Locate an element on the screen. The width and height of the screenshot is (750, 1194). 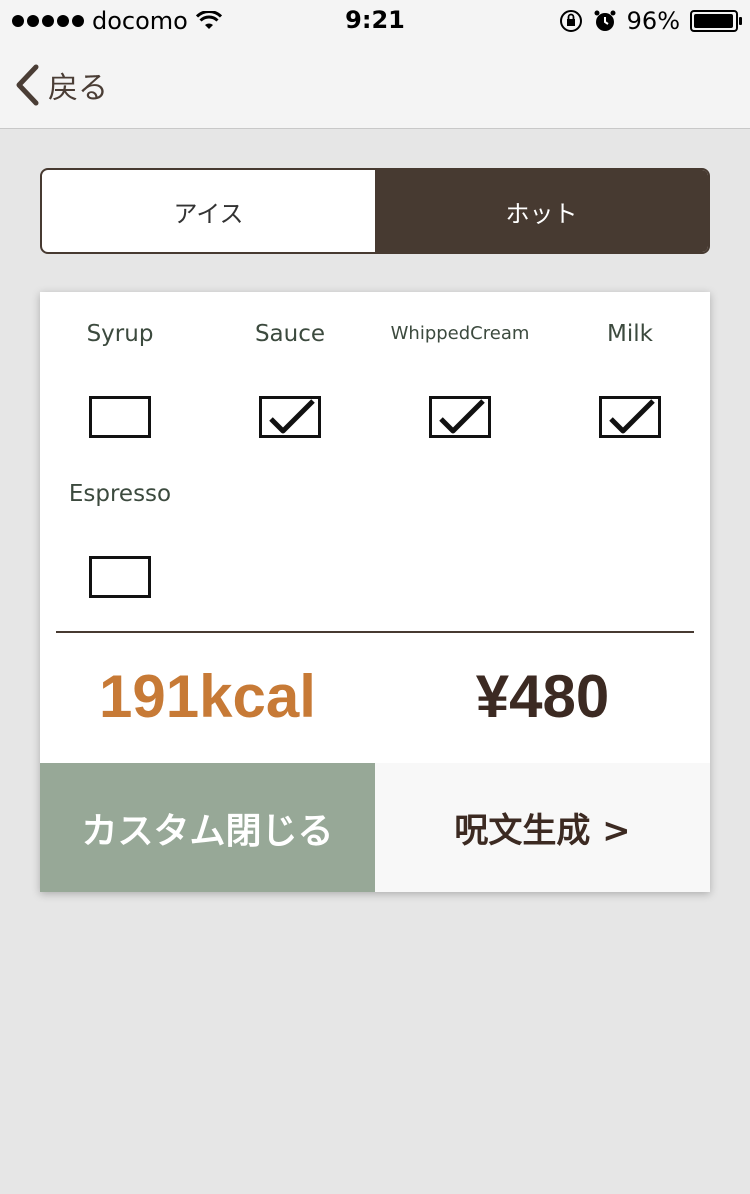
milk-checkbox is located at coordinates (630, 417).